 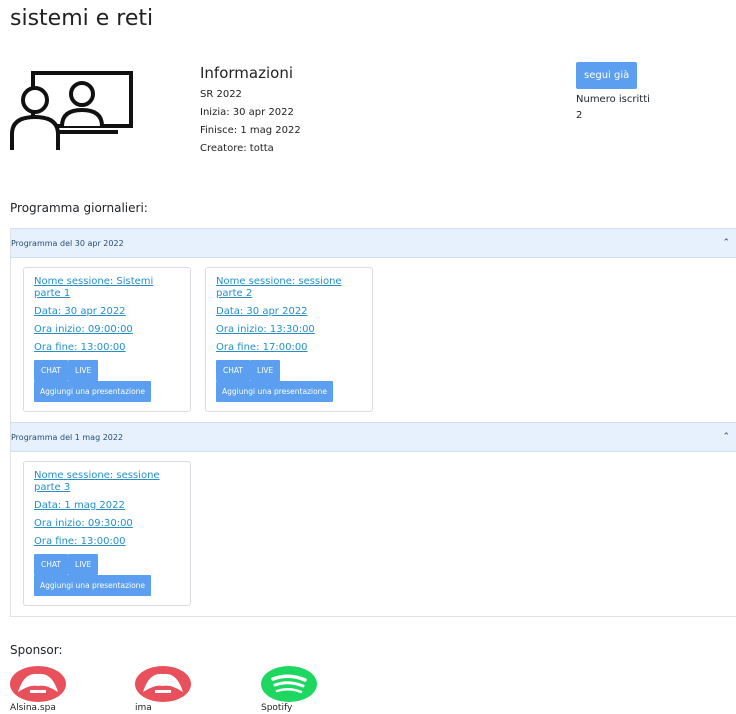 What do you see at coordinates (107, 482) in the screenshot?
I see `session-name-link: Nome sessione: sessione parte 3` at bounding box center [107, 482].